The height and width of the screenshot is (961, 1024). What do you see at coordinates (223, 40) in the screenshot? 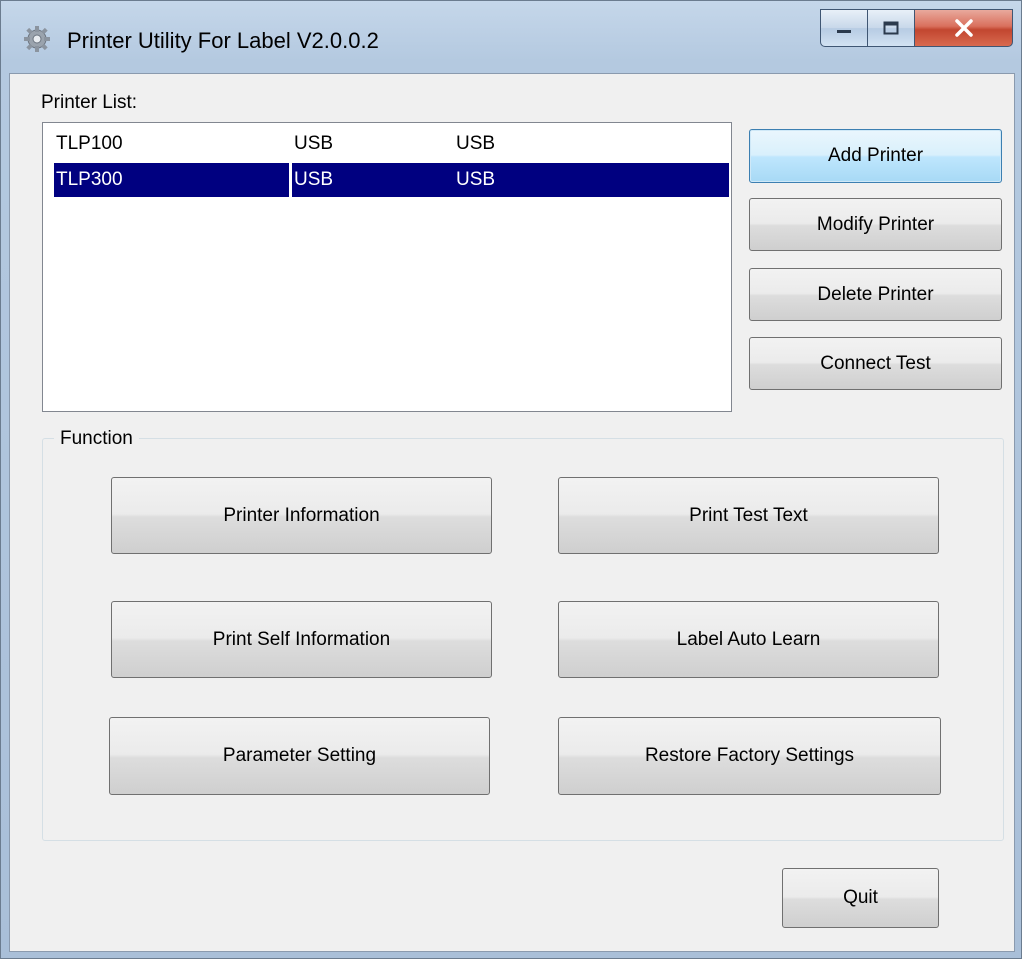
I see `window-title: Printer Utility For Label V2.0.0.2` at bounding box center [223, 40].